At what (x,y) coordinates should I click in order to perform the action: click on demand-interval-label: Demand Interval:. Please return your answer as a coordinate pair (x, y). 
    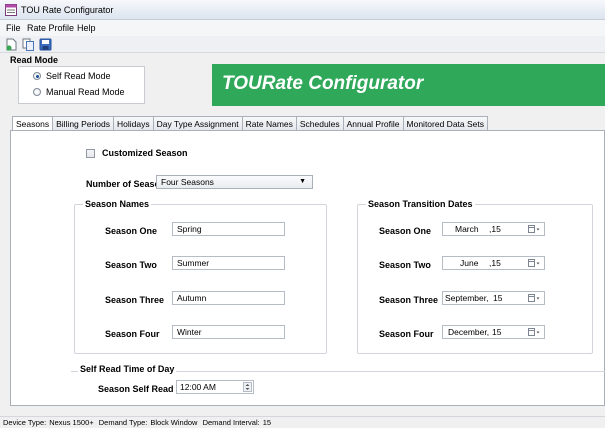
    Looking at the image, I should click on (231, 422).